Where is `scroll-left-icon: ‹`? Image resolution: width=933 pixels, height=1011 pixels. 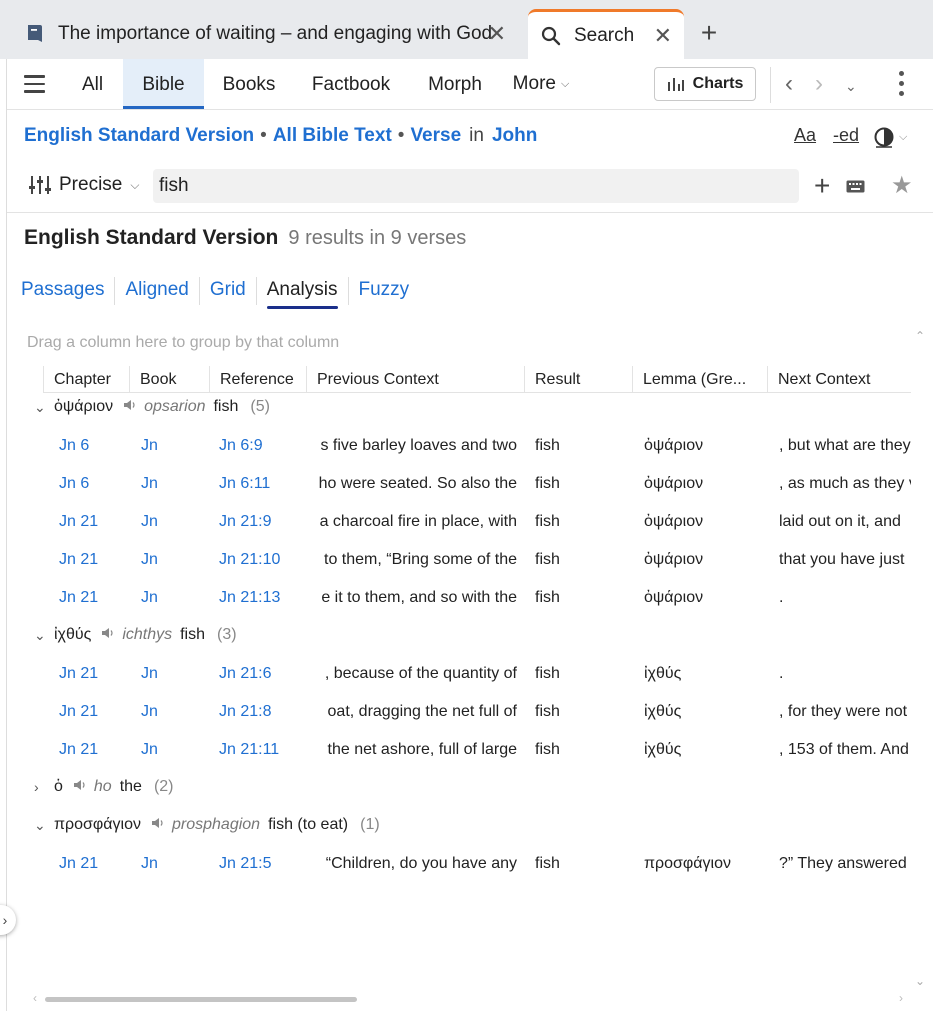 scroll-left-icon: ‹ is located at coordinates (35, 998).